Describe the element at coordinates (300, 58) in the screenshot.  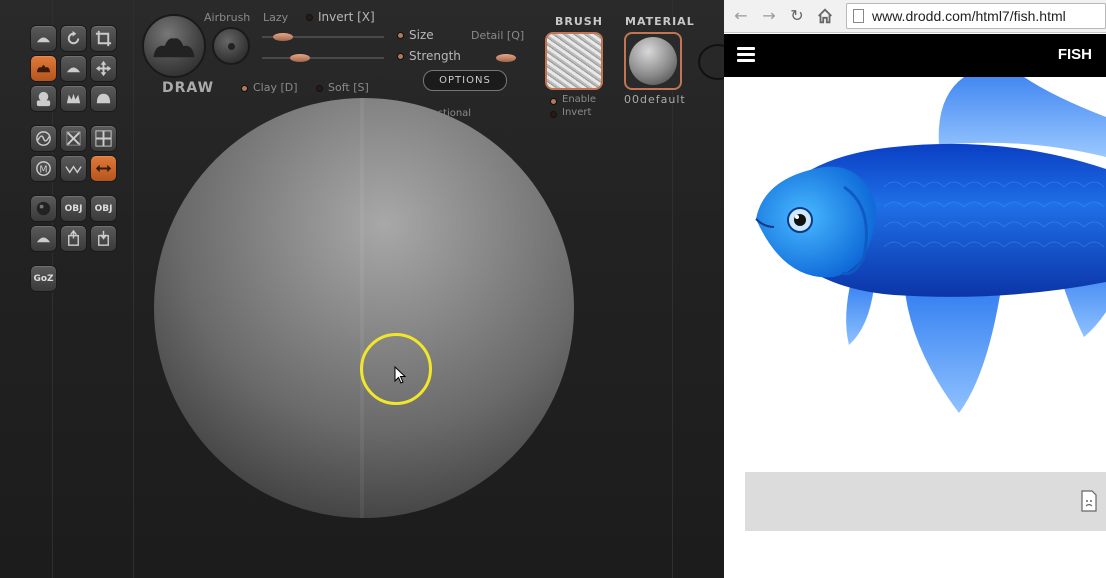
I see `strength-slider-knob` at that location.